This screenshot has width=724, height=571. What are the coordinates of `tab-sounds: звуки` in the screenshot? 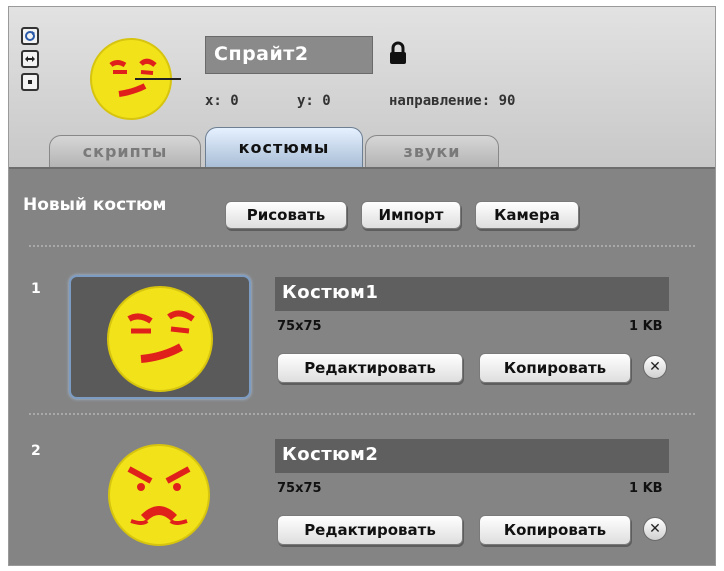 It's located at (432, 151).